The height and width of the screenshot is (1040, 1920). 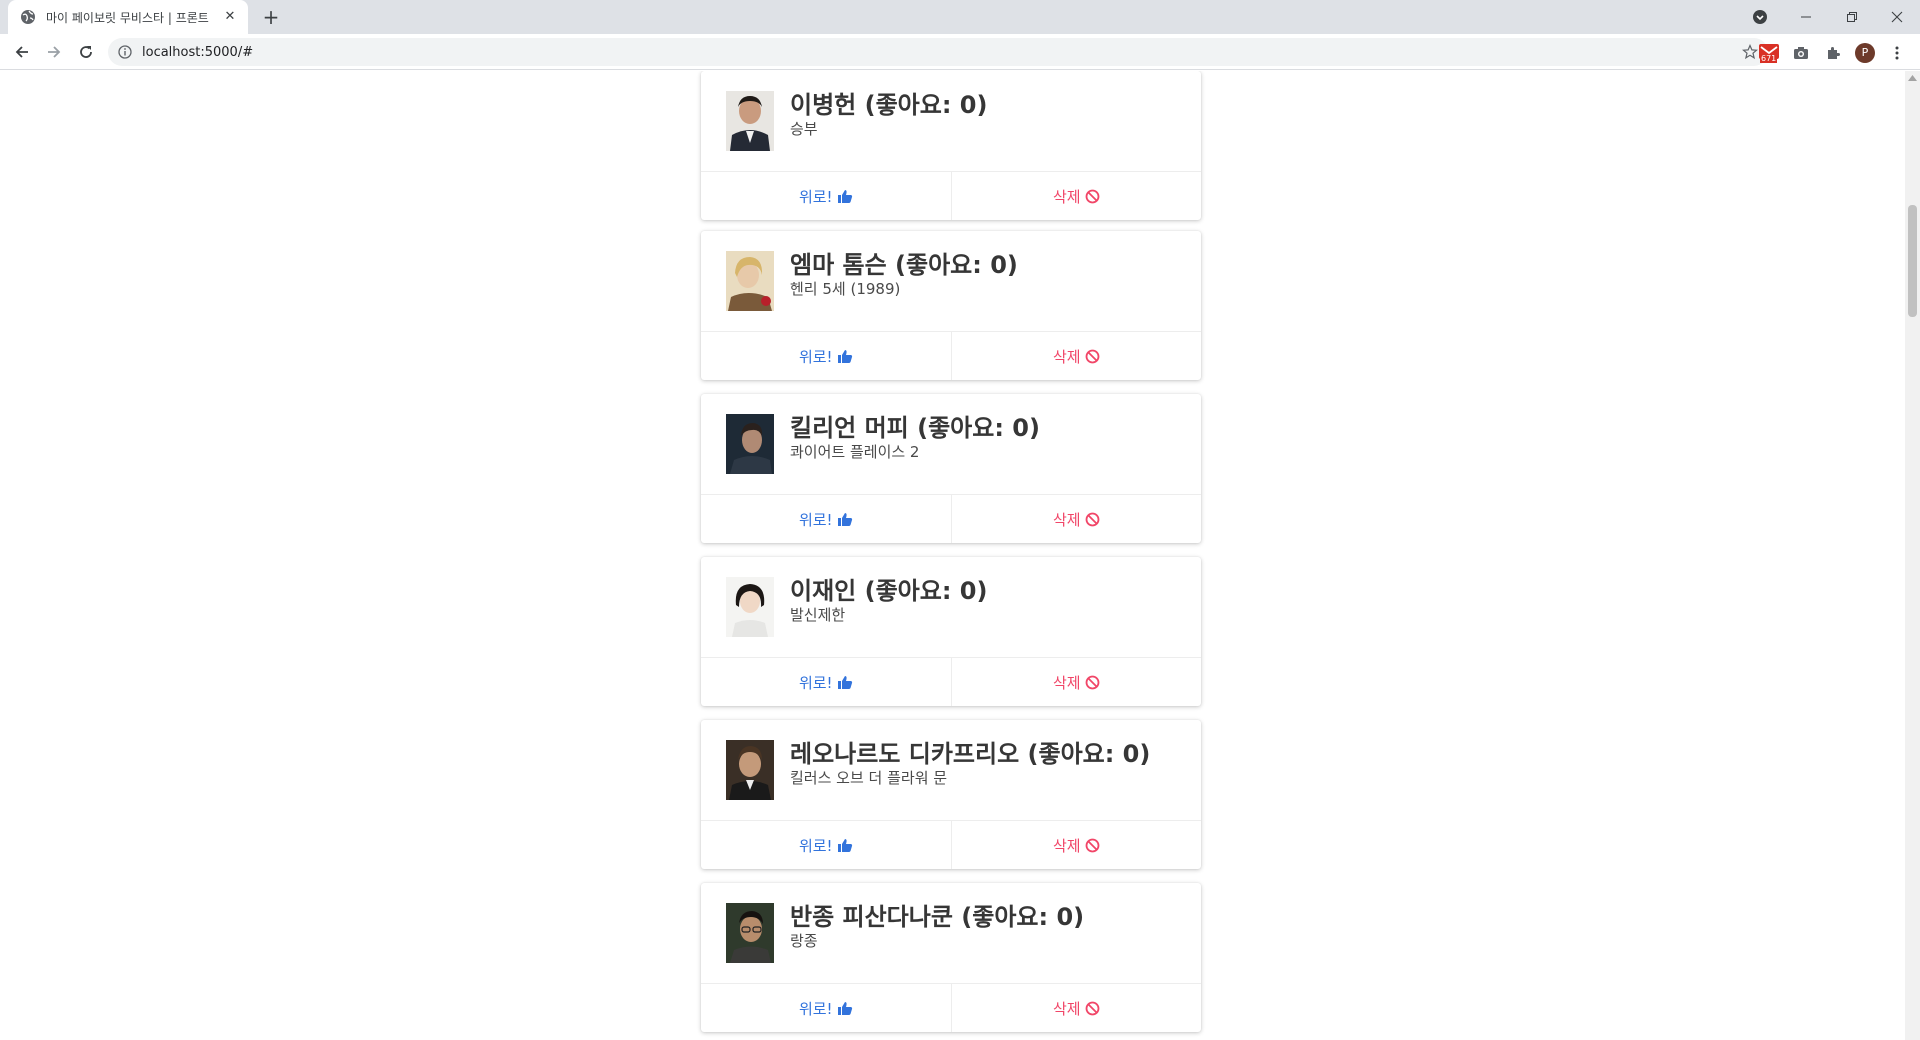 I want to click on scrollbar-thumb, so click(x=1912, y=261).